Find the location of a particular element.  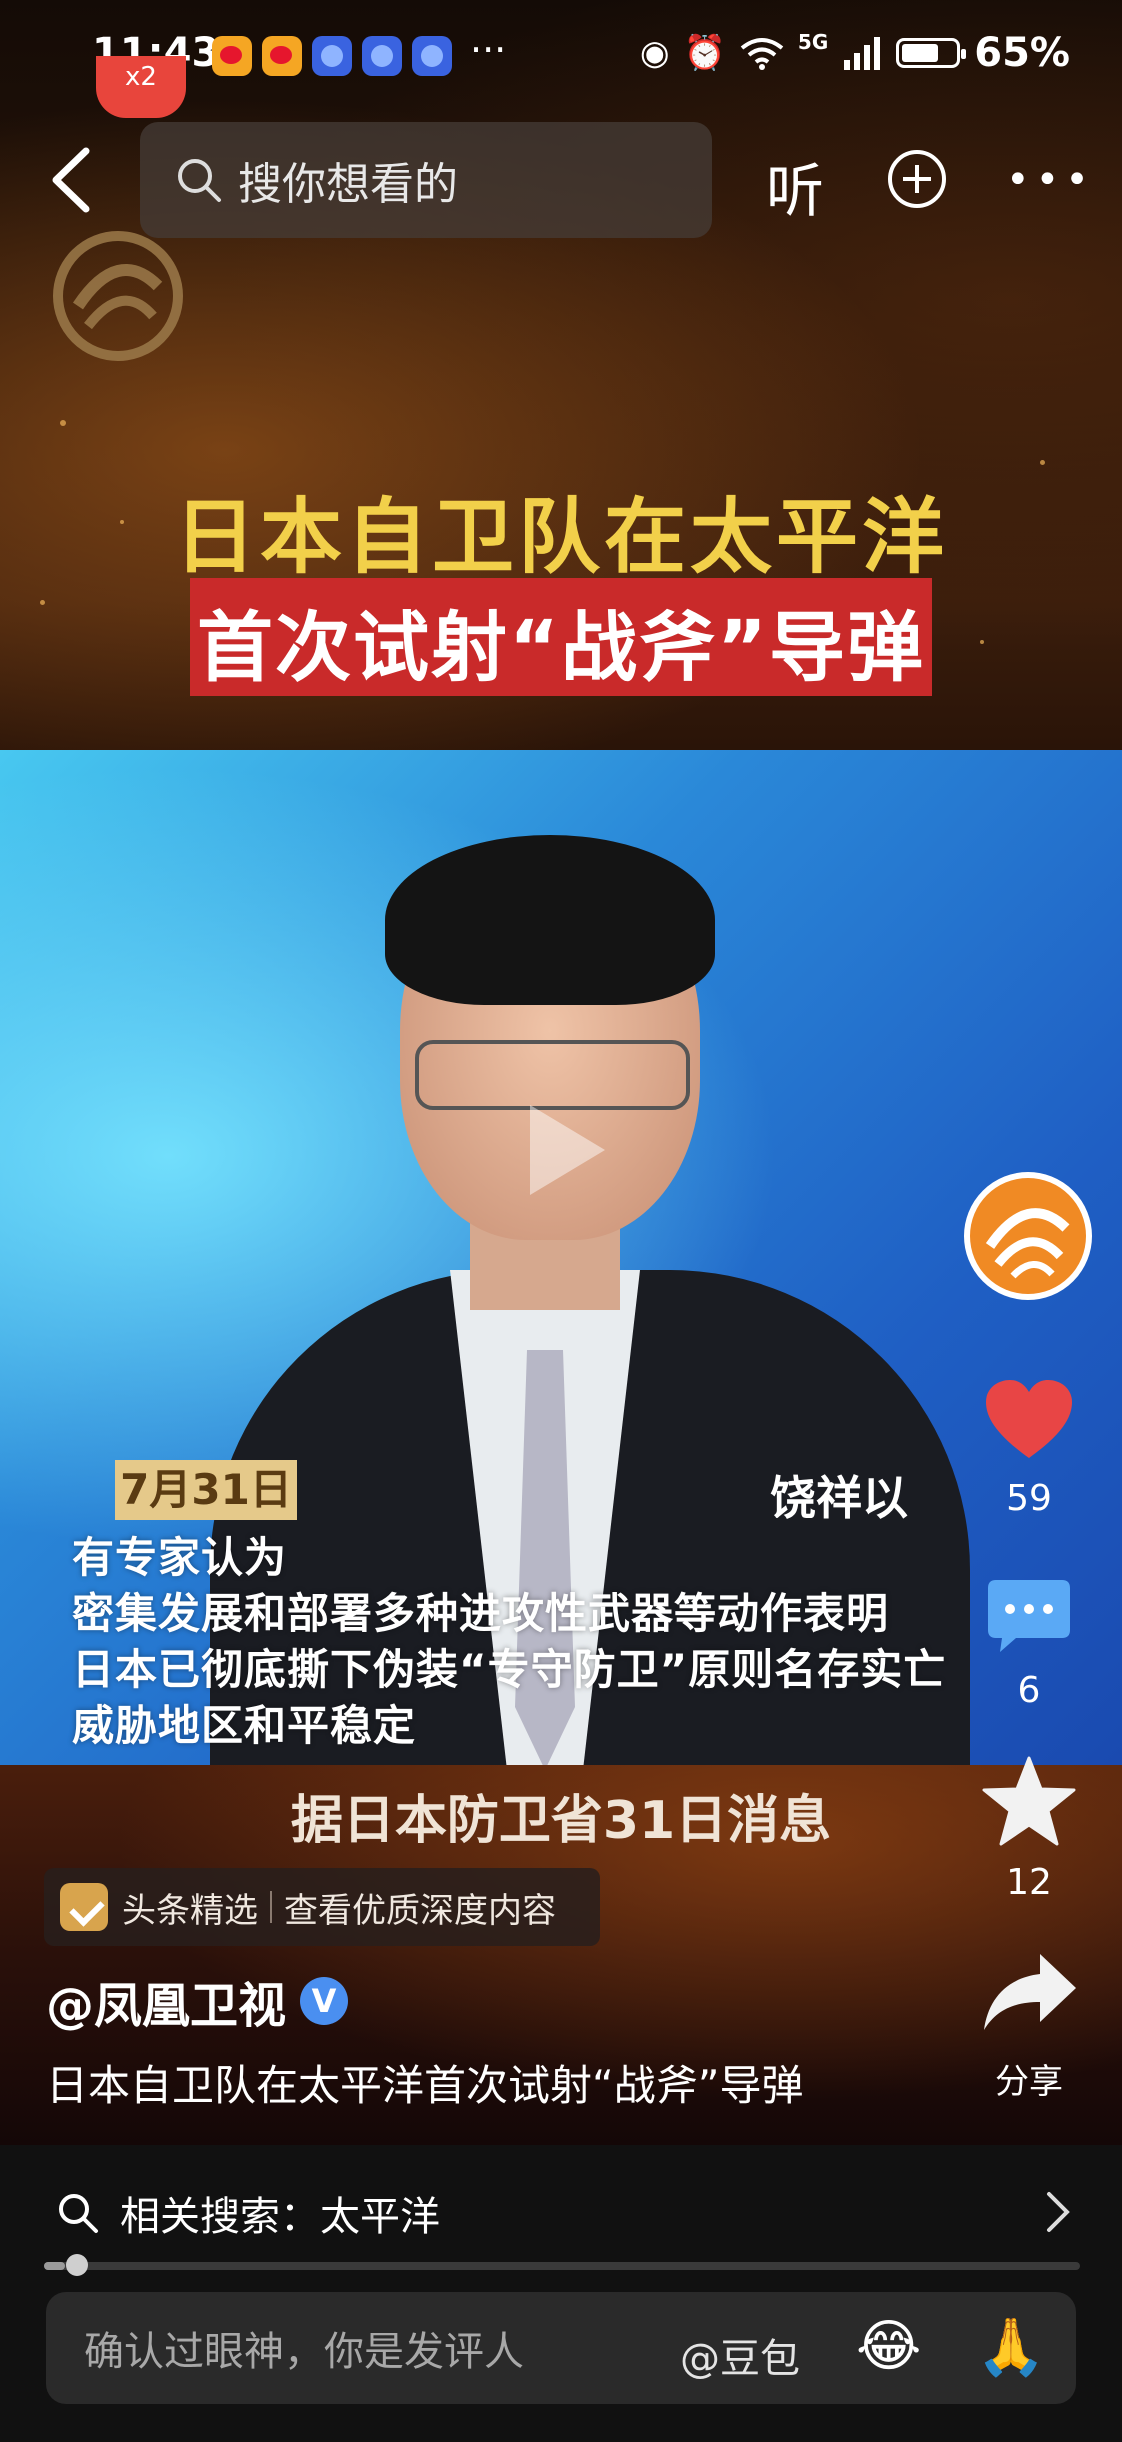

search-placeholder: 搜你想看的 is located at coordinates (348, 184).